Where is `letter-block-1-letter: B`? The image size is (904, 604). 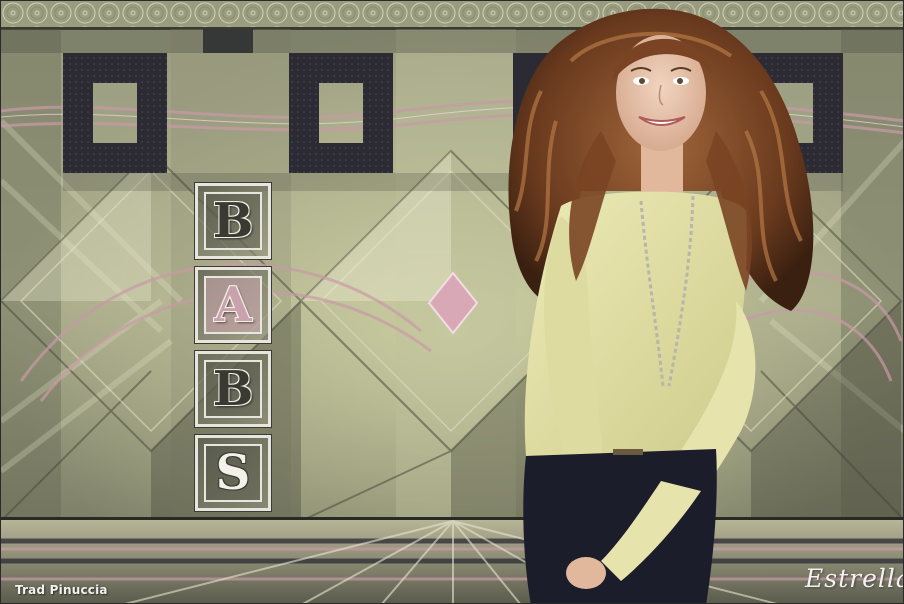
letter-block-1-letter: B is located at coordinates (233, 221).